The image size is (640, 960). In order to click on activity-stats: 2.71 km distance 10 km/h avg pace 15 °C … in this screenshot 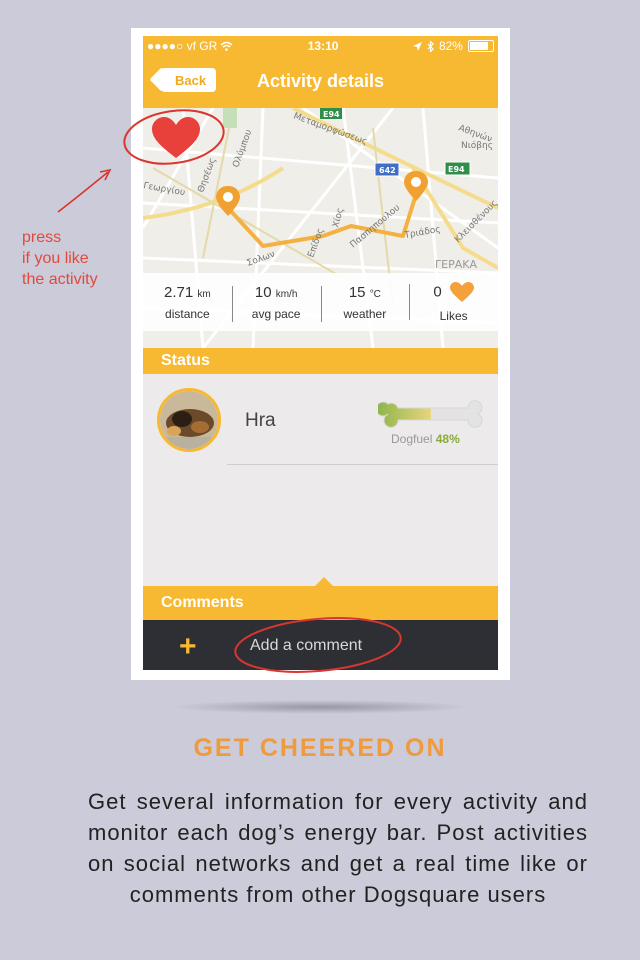, I will do `click(320, 302)`.